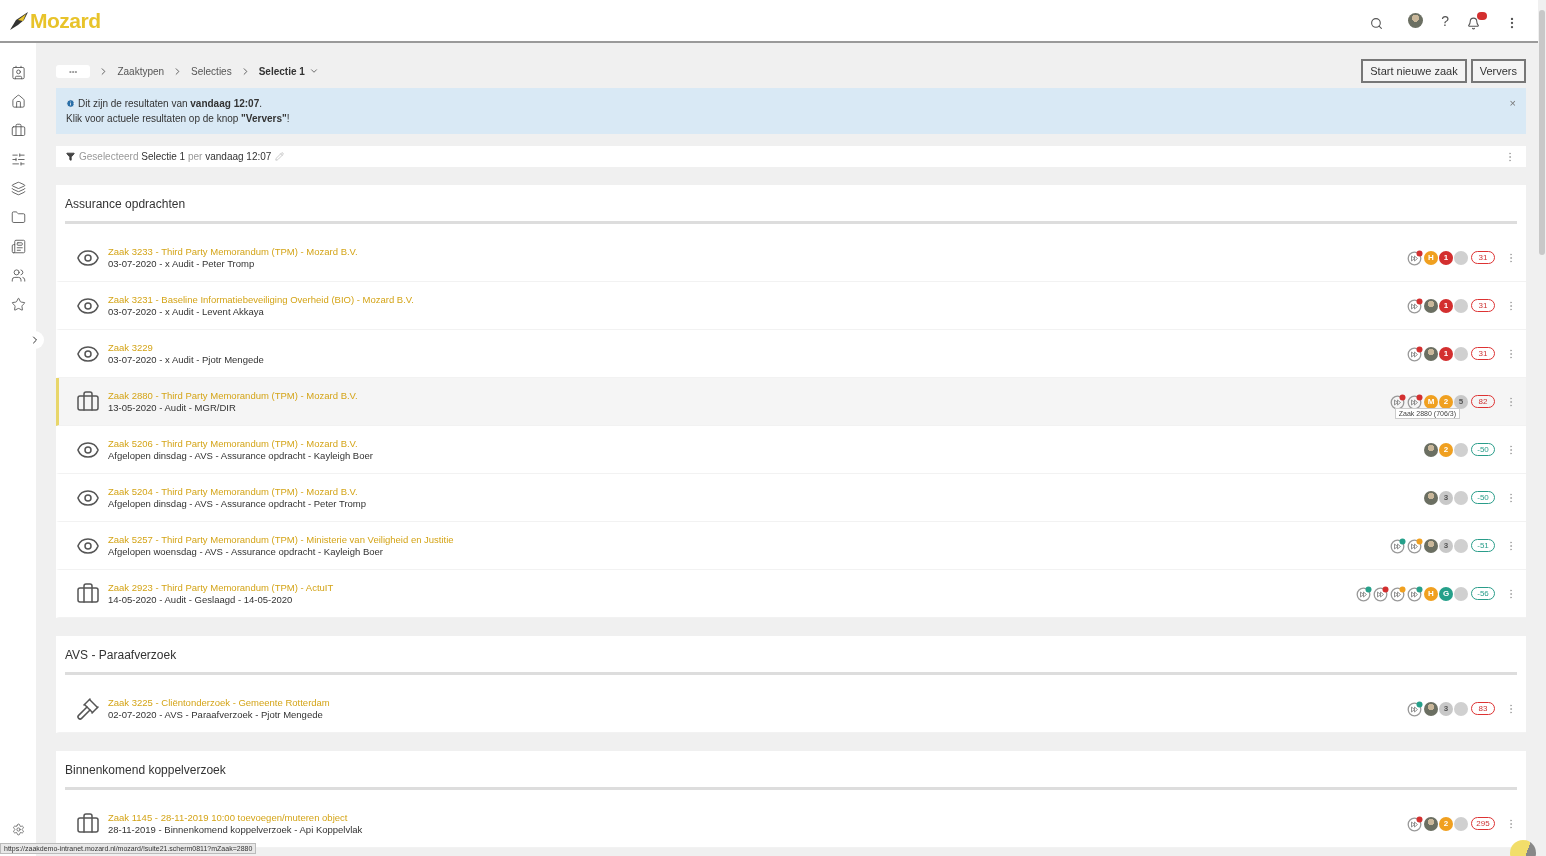  Describe the element at coordinates (175, 156) in the screenshot. I see `filter-text: Geselecteerd Selectie 1 per vandaag 12:07` at that location.